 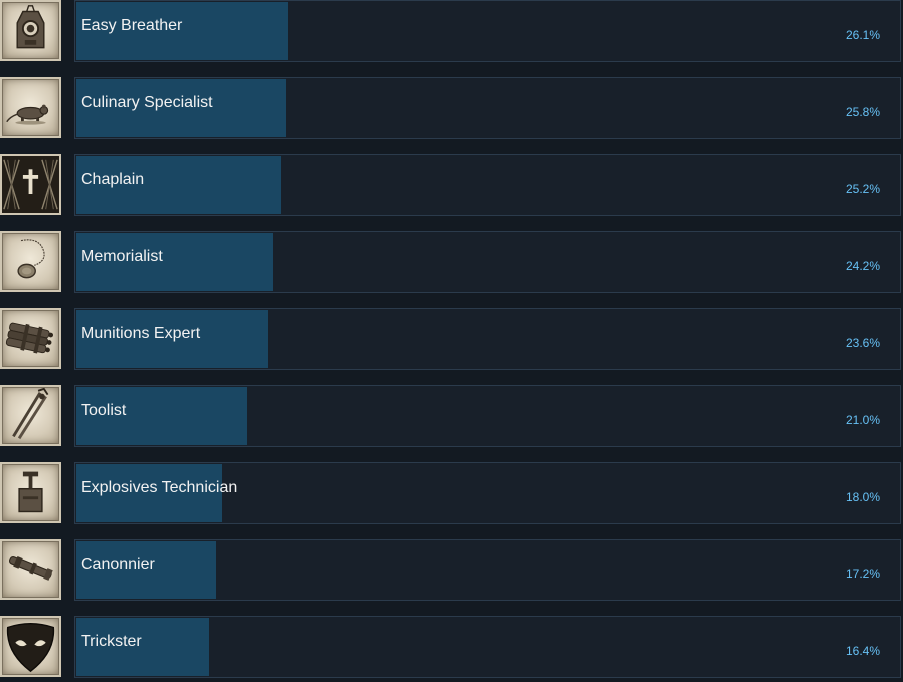 What do you see at coordinates (862, 343) in the screenshot?
I see `achievement-percent: 23.6%` at bounding box center [862, 343].